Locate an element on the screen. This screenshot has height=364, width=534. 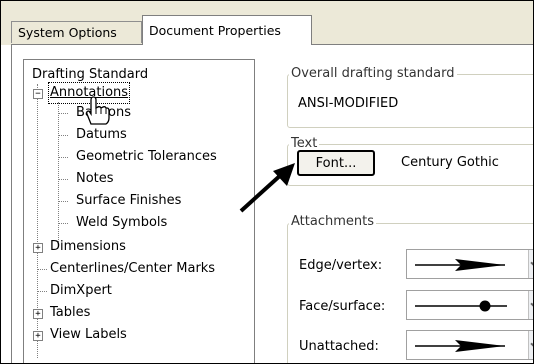
hand-pointer-icon is located at coordinates (98, 110).